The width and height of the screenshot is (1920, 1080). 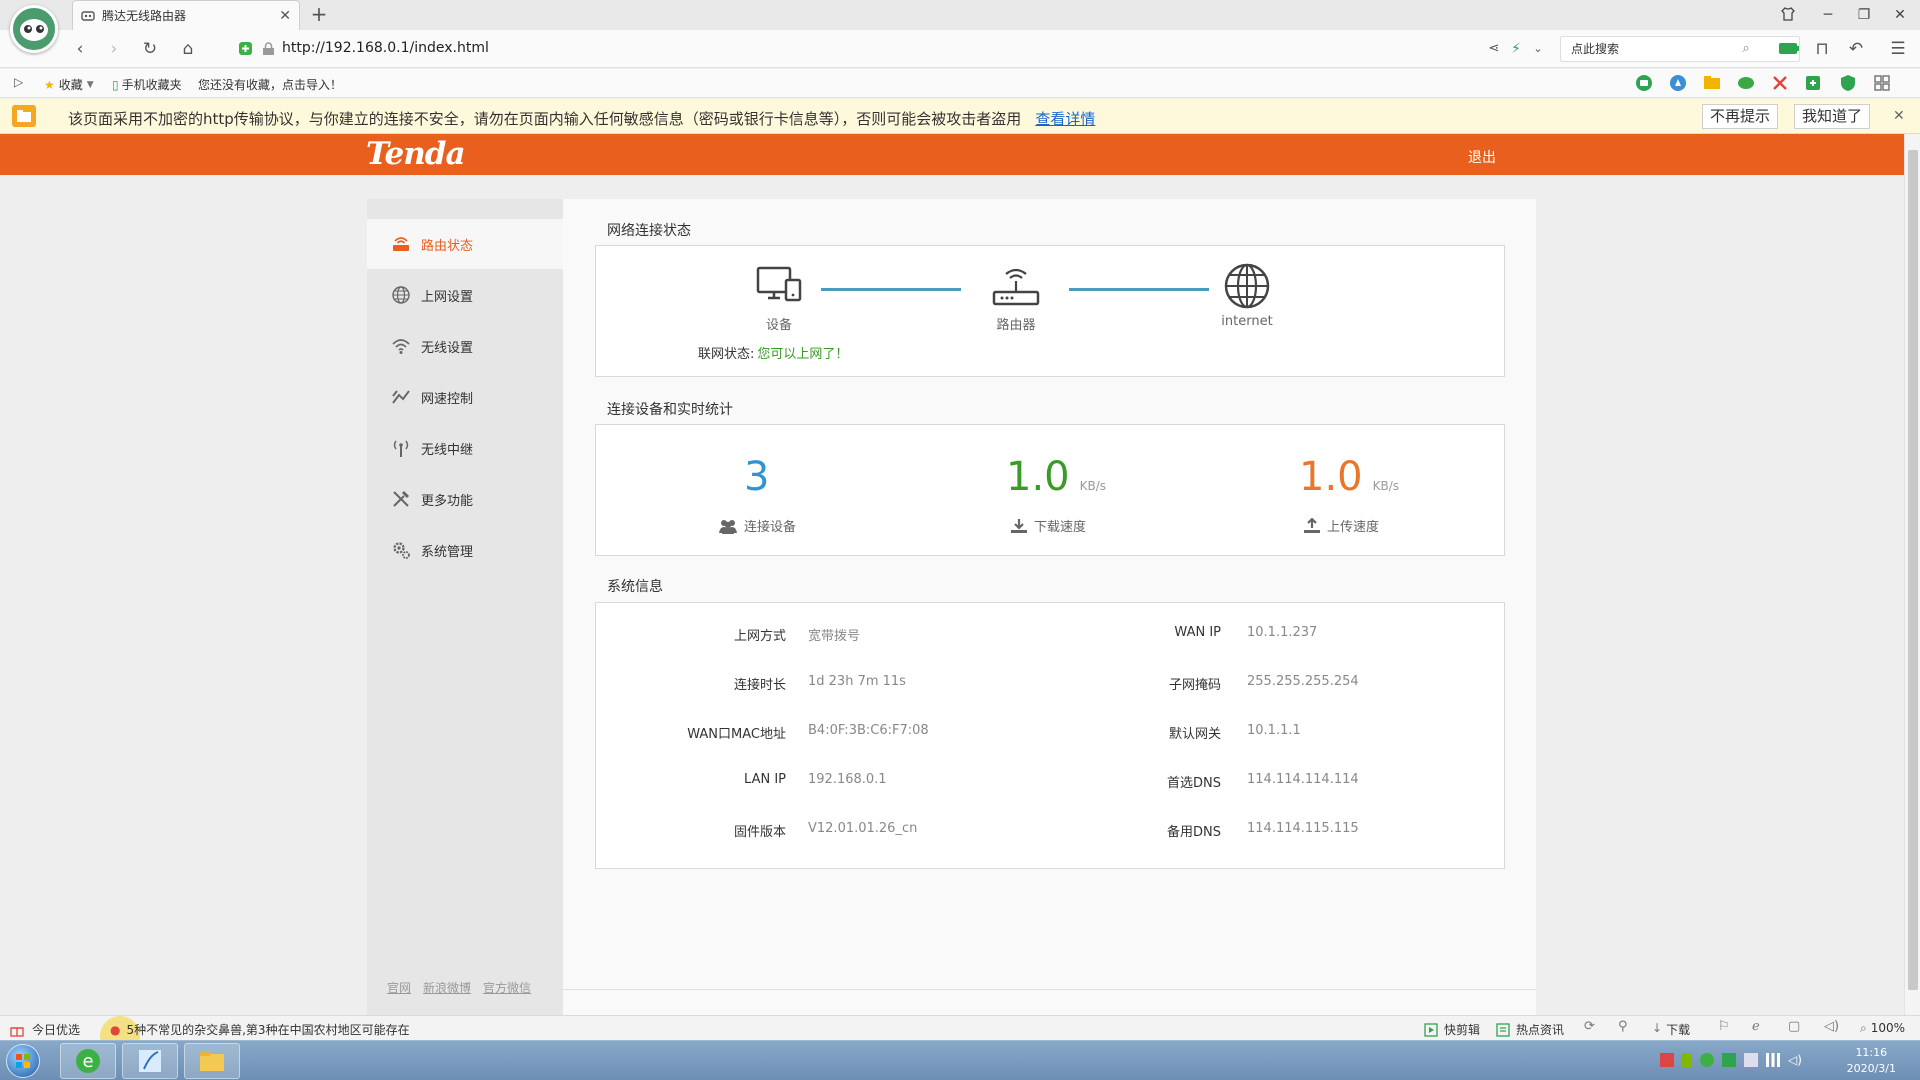 What do you see at coordinates (1482, 157) in the screenshot?
I see `logout-link: 退出` at bounding box center [1482, 157].